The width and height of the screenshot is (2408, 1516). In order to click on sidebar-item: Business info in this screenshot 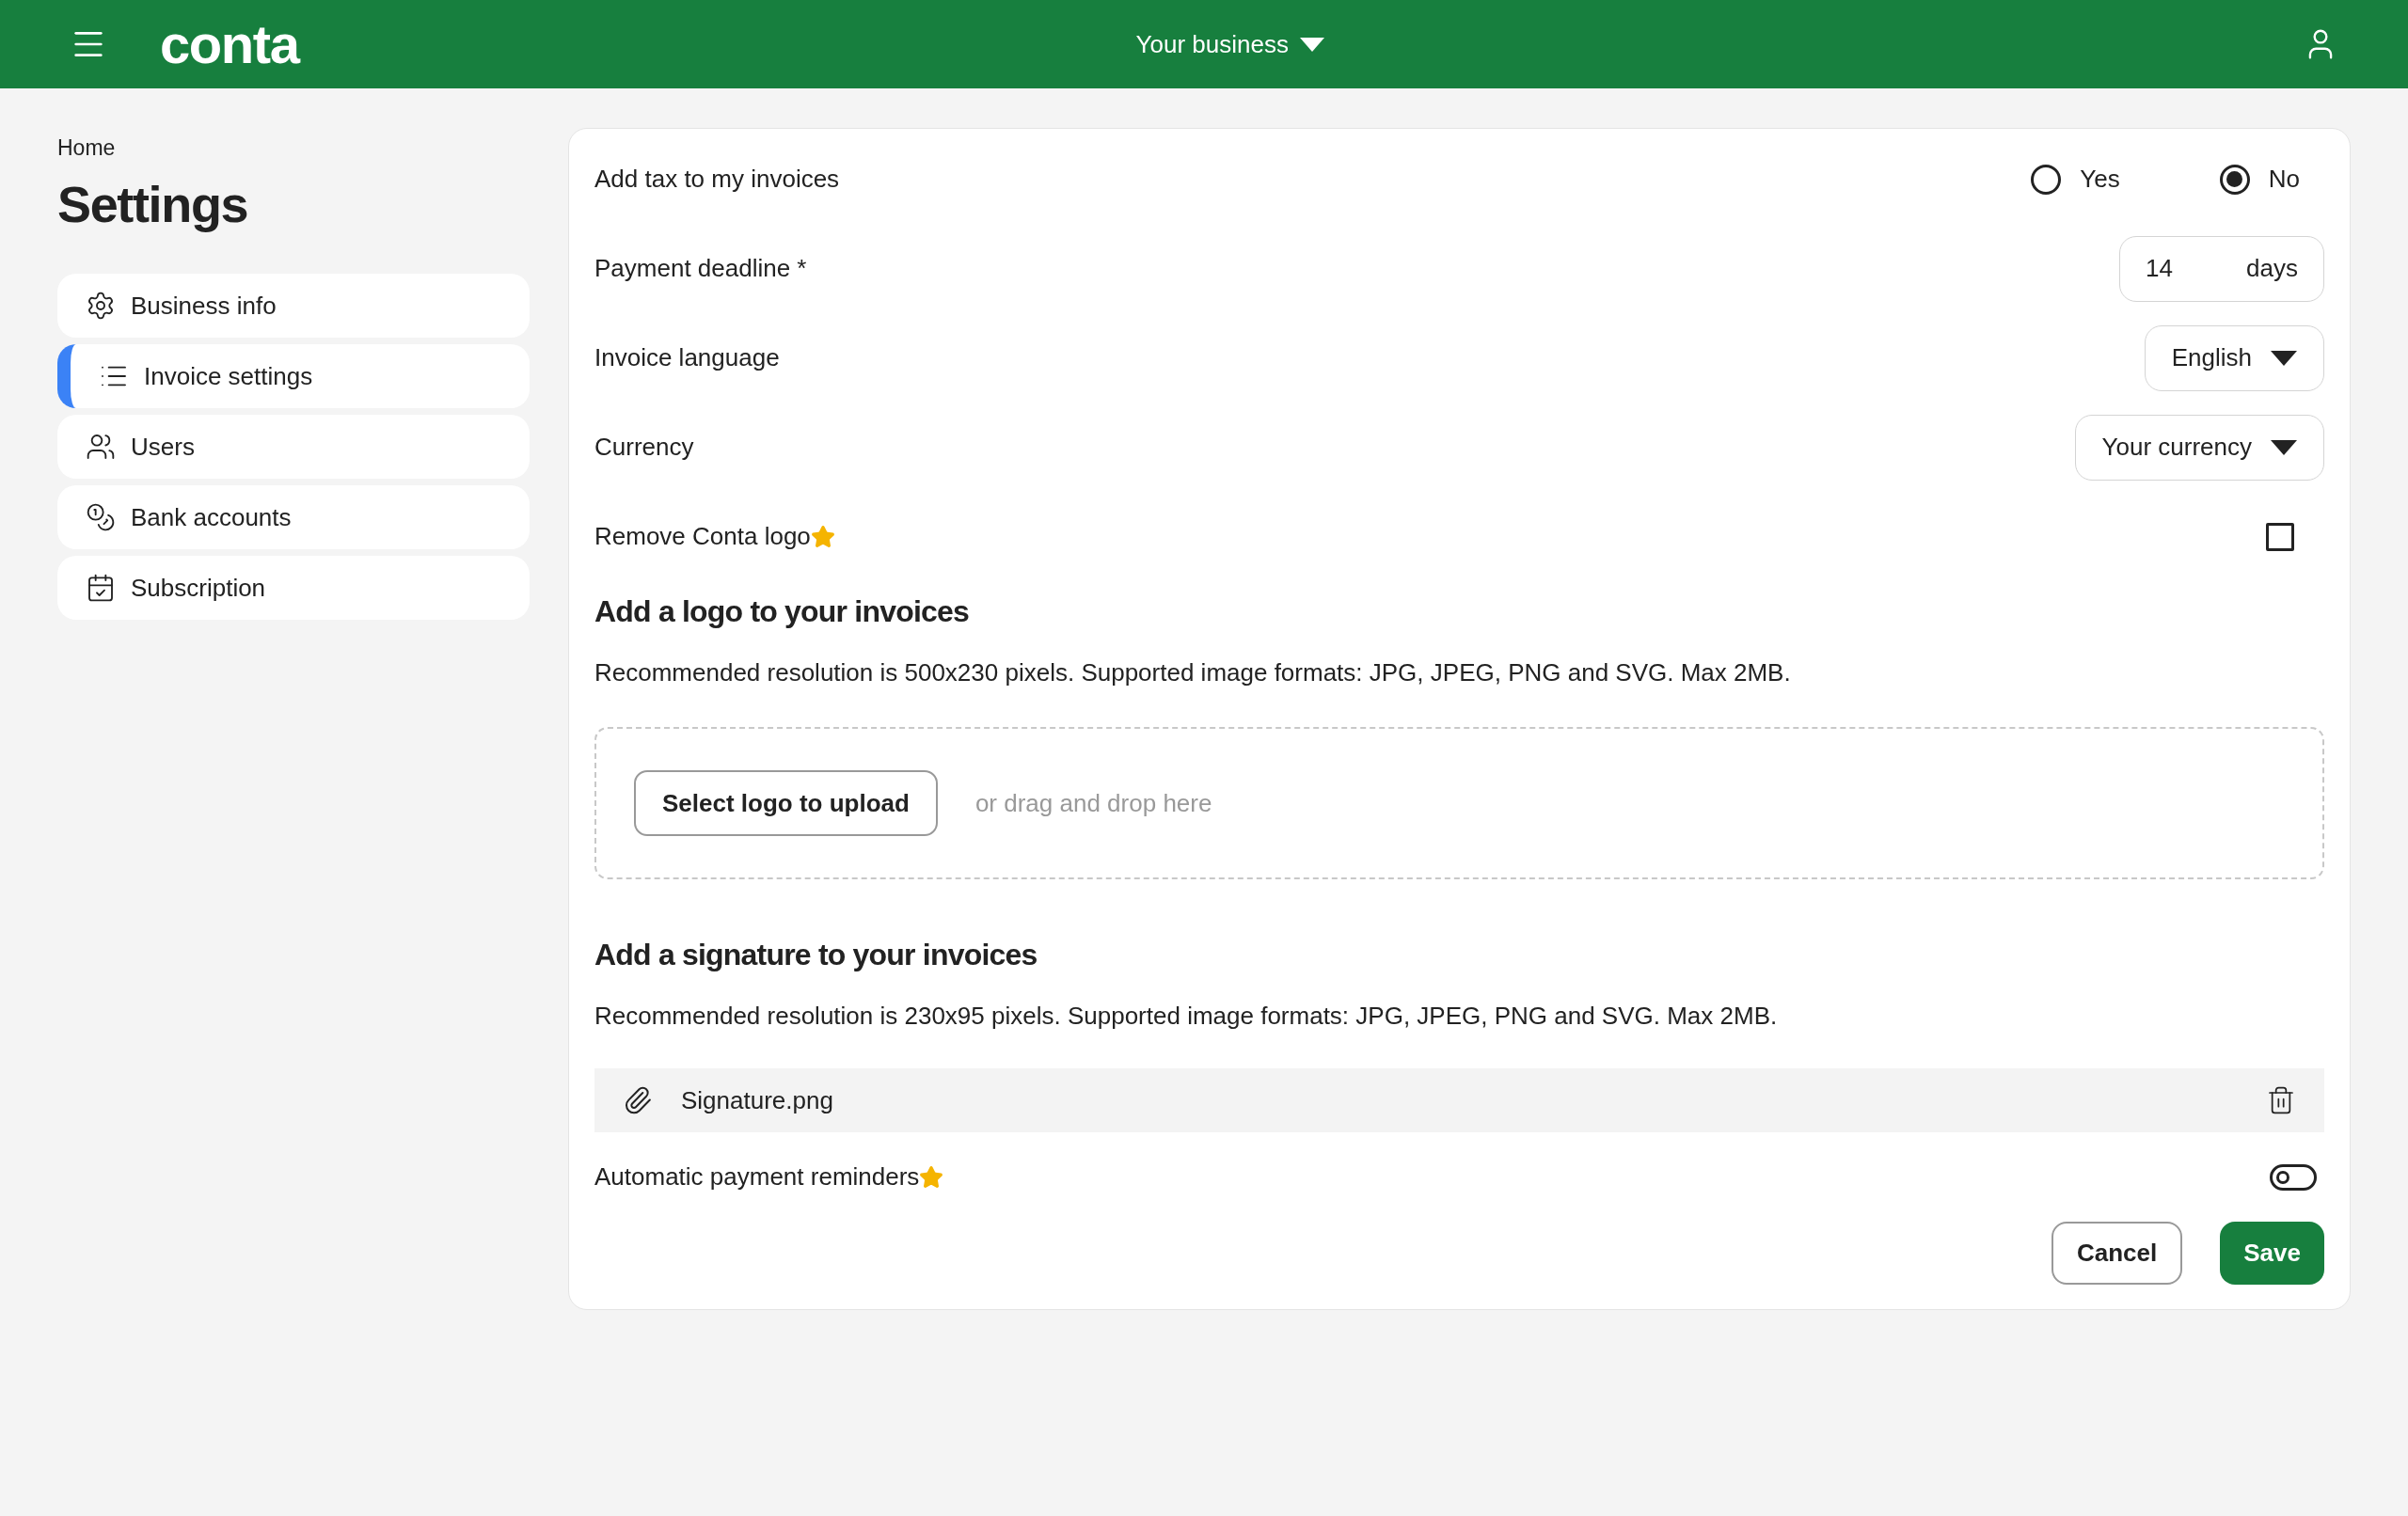, I will do `click(294, 306)`.